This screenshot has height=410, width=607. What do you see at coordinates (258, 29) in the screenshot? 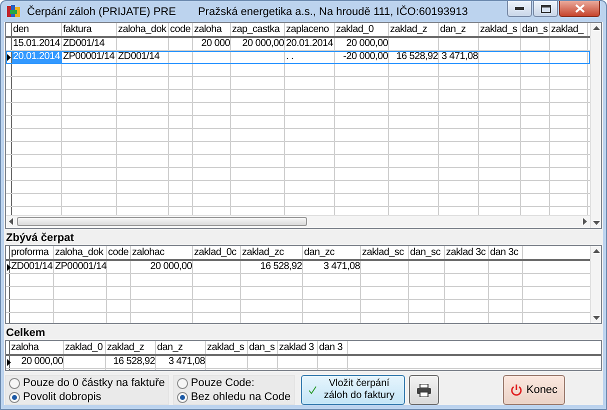
I see `column-header: zap_castka` at bounding box center [258, 29].